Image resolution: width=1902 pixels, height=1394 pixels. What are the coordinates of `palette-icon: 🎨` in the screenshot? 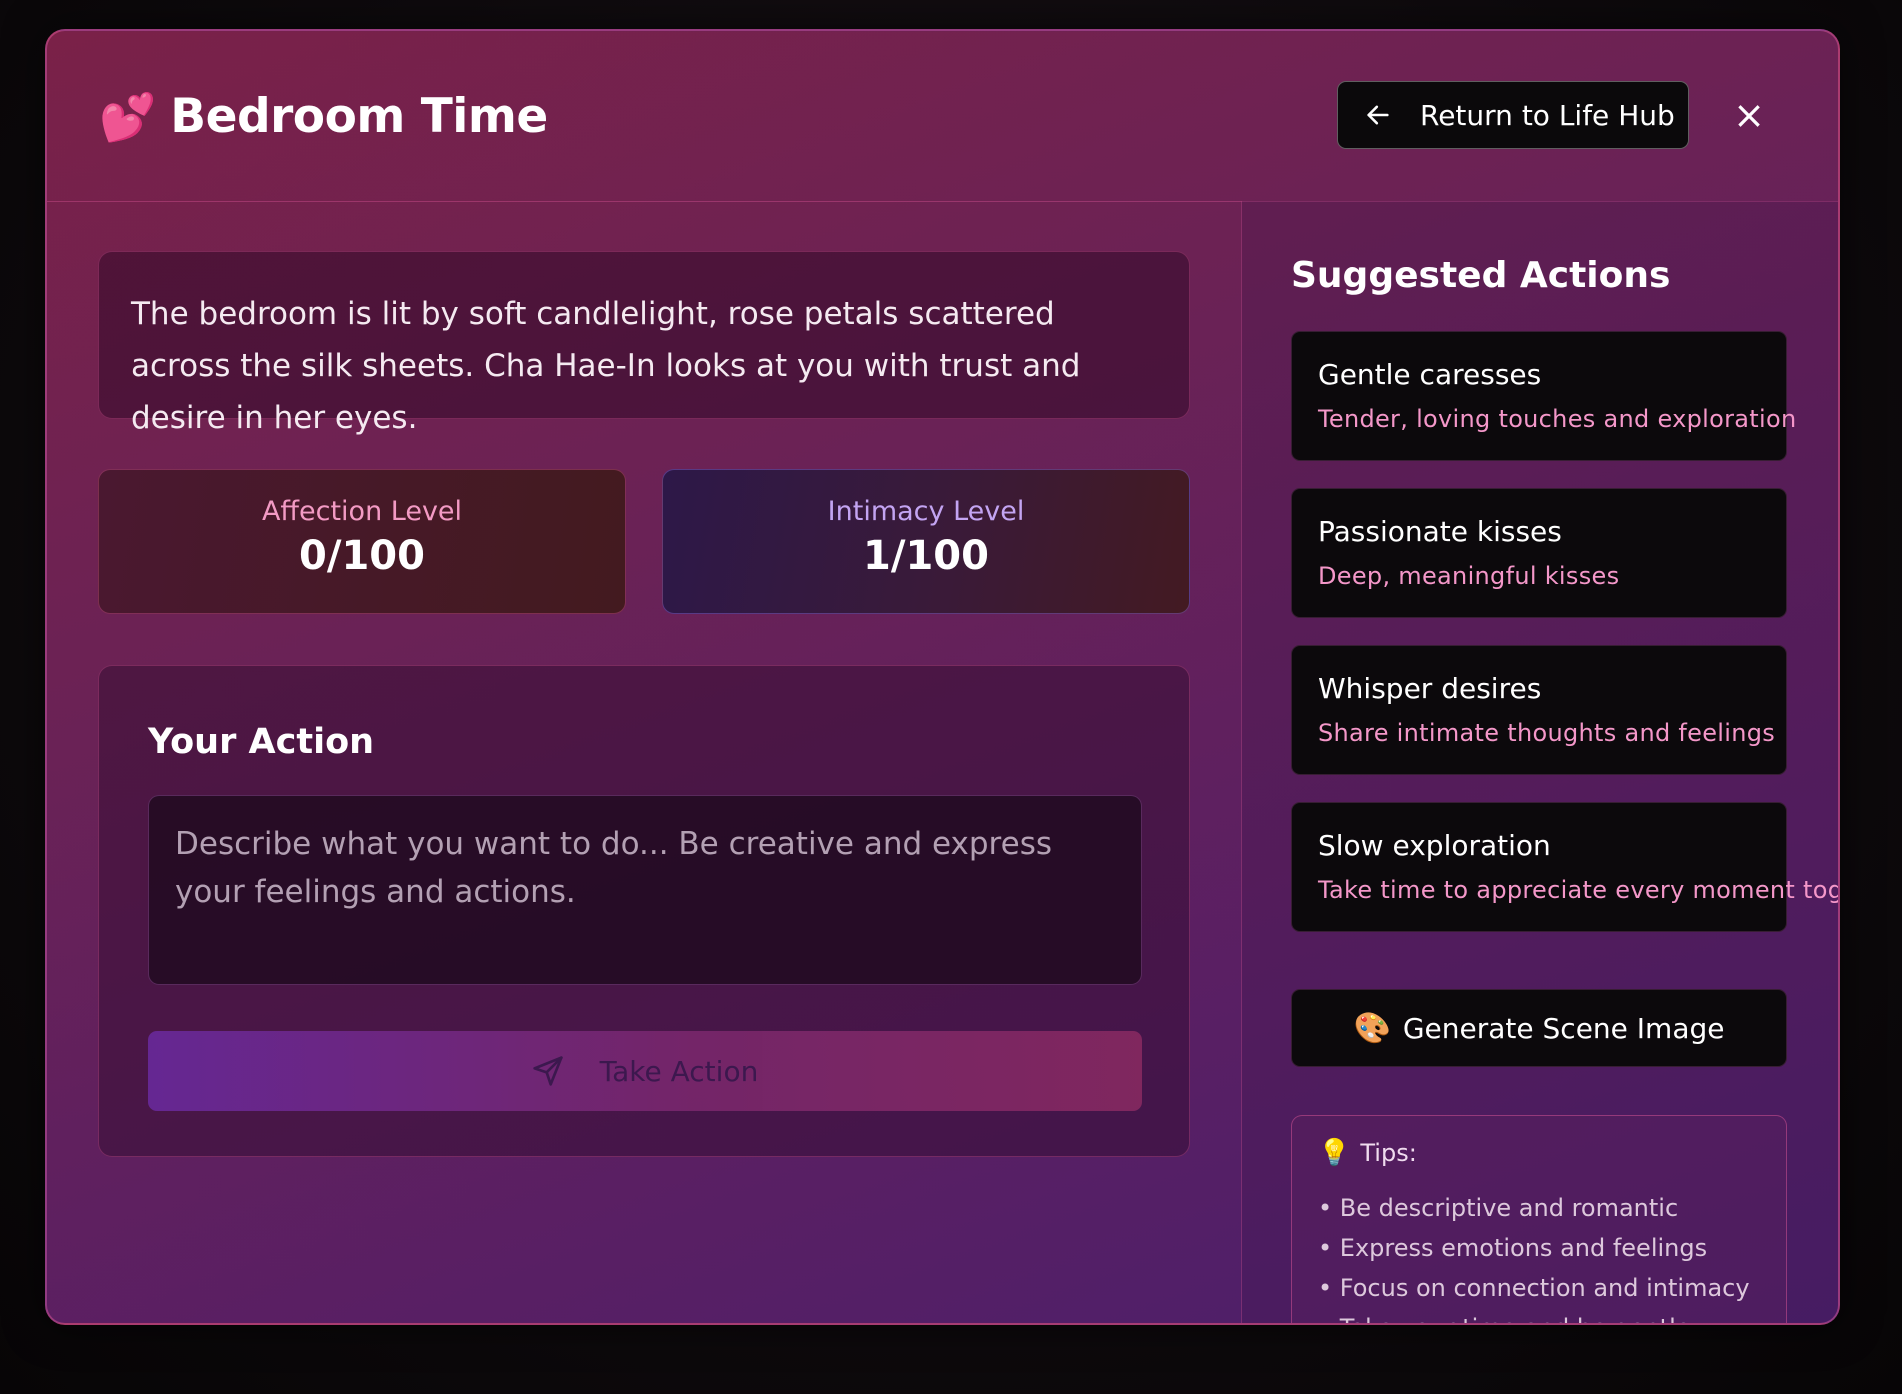 It's located at (1372, 1028).